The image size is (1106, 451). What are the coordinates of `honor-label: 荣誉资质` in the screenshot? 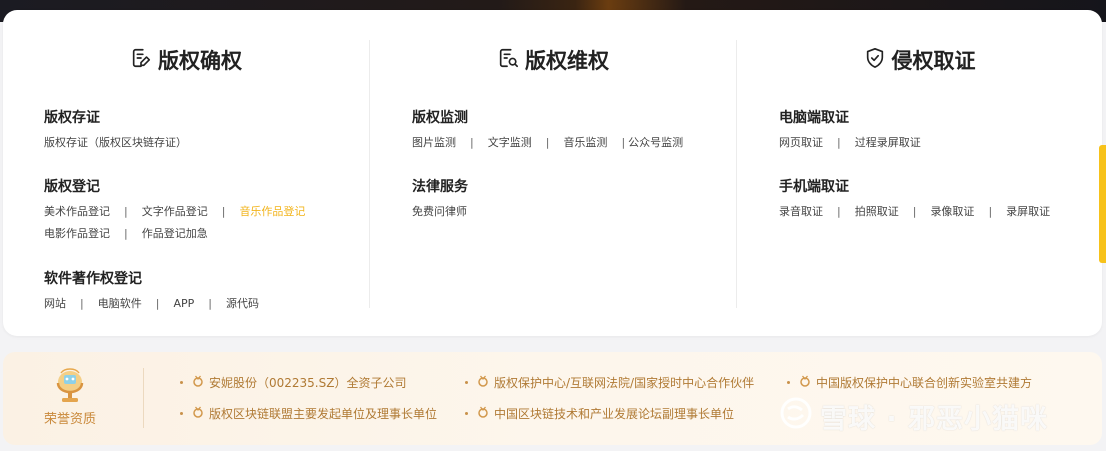 It's located at (69, 419).